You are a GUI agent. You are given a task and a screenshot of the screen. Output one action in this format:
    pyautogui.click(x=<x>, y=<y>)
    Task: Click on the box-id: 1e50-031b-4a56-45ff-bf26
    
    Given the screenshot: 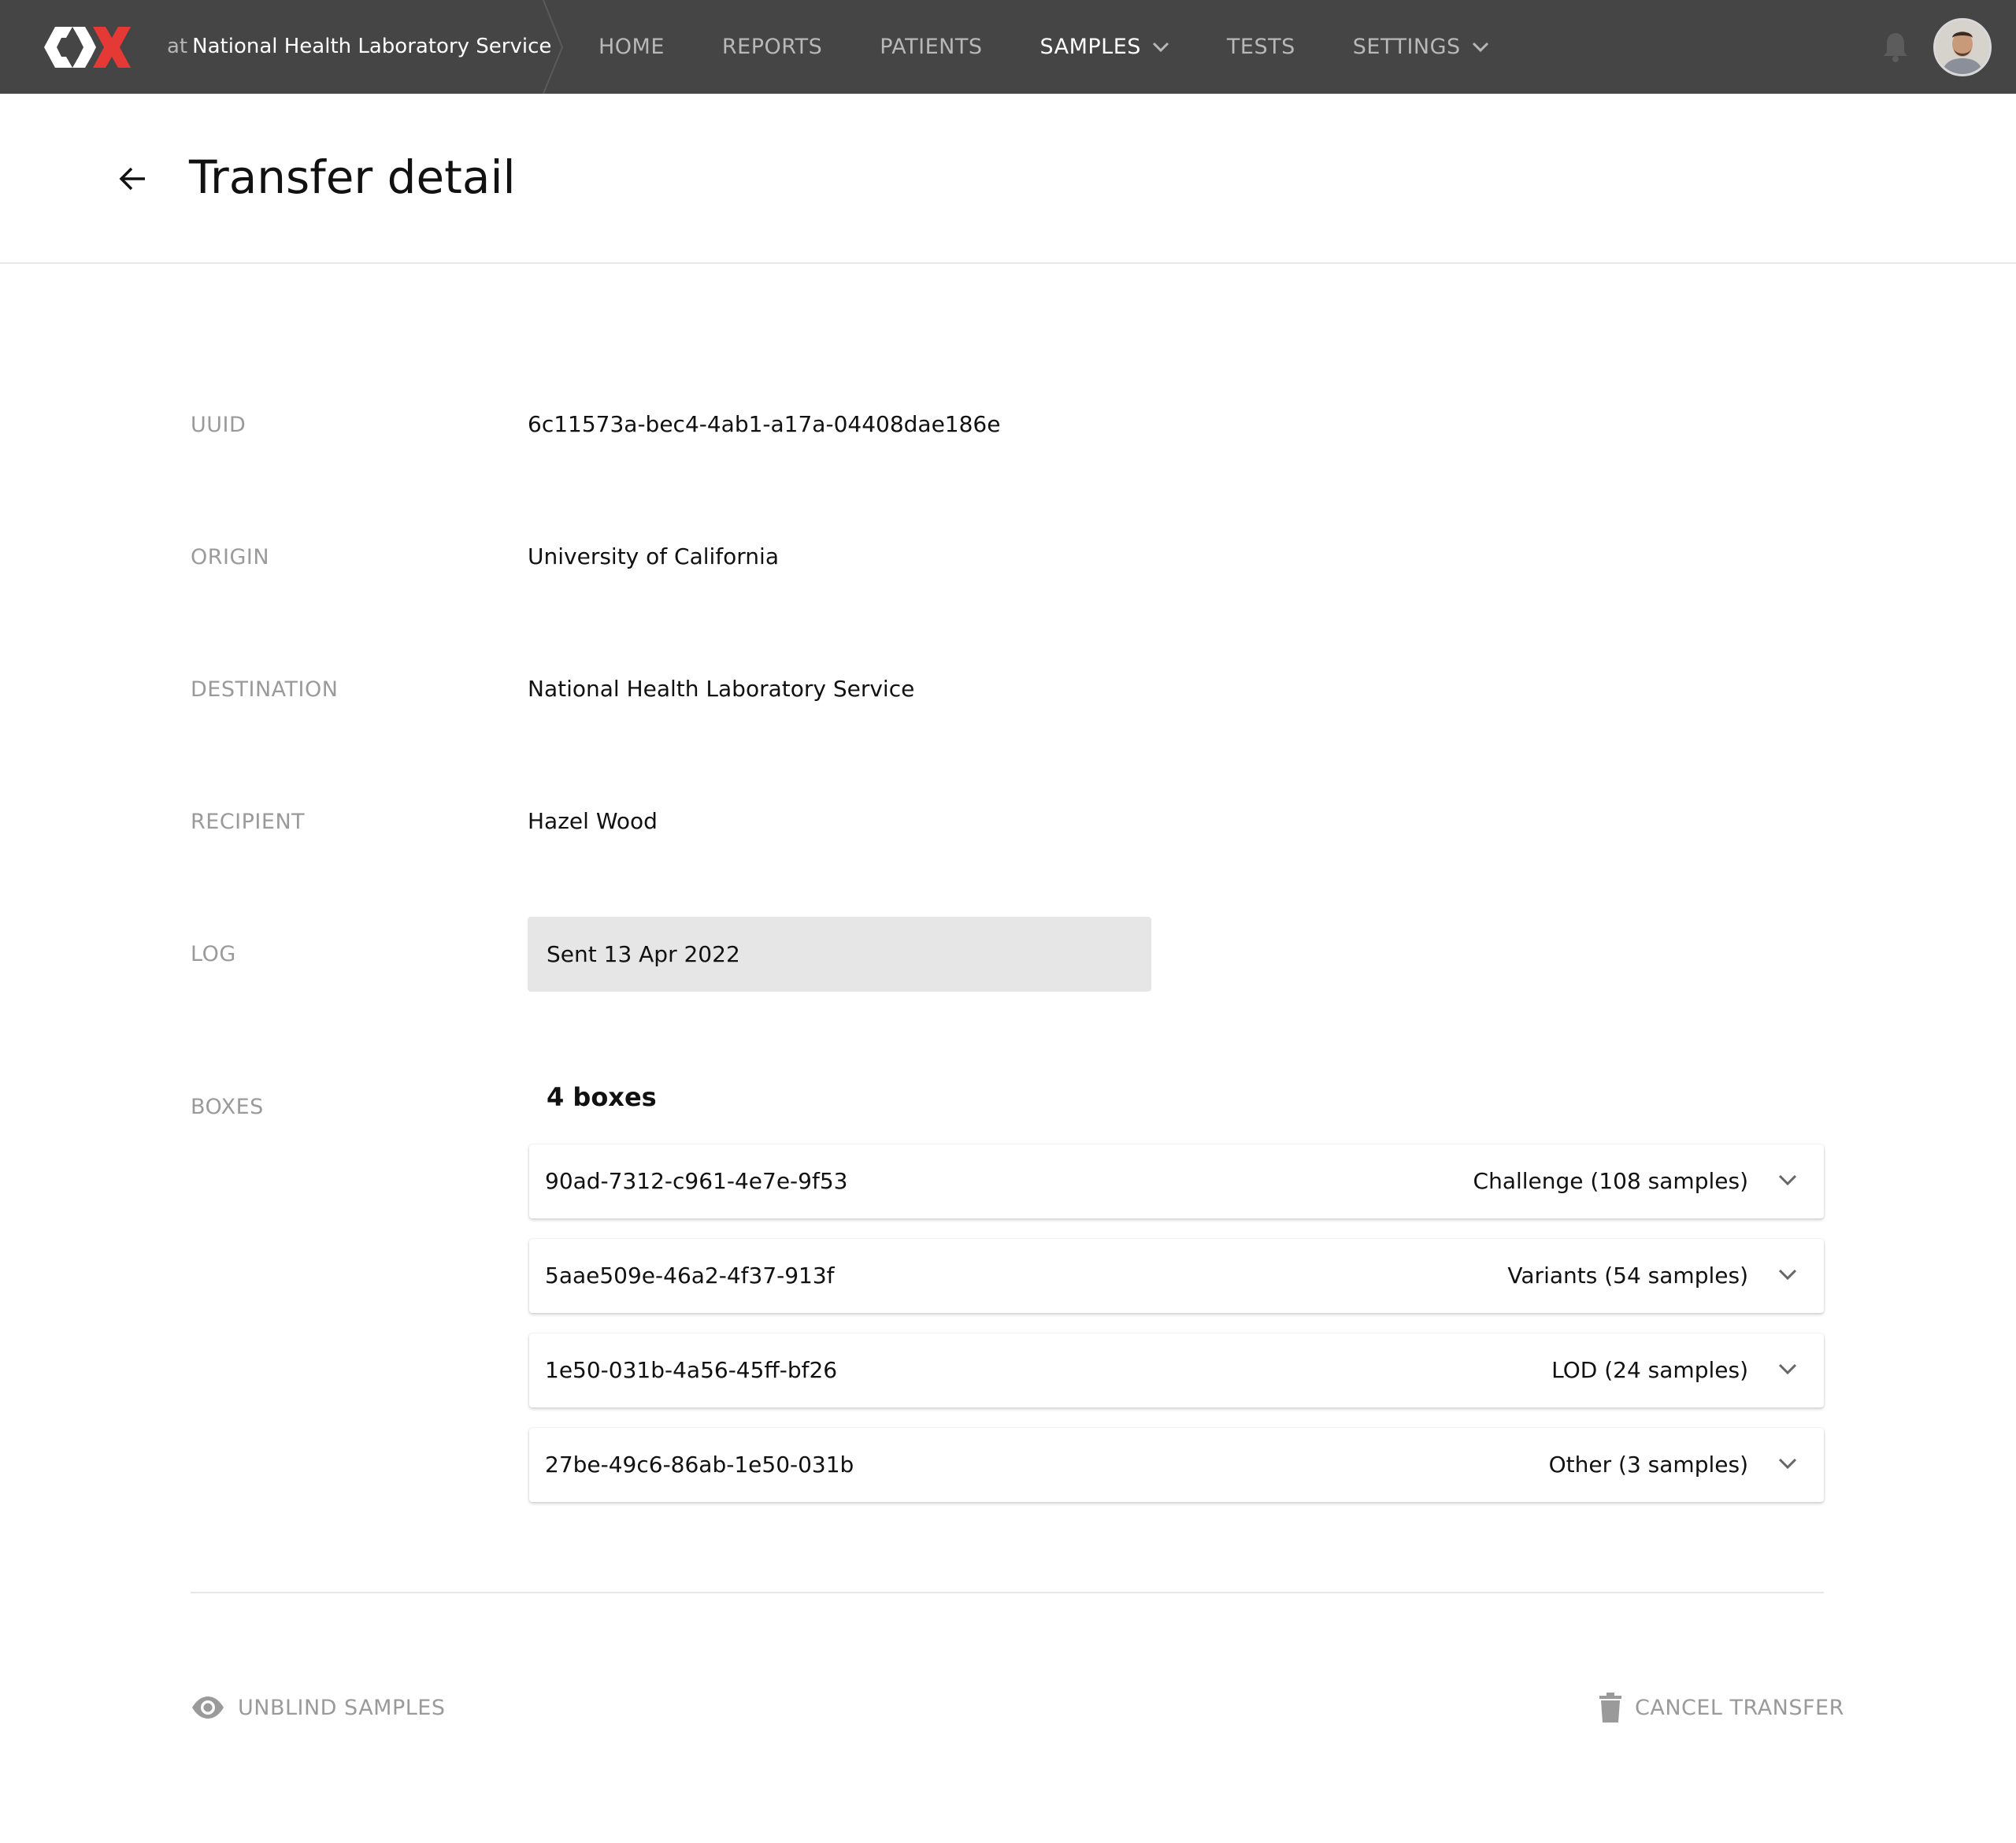 What is the action you would take?
    pyautogui.click(x=691, y=1370)
    